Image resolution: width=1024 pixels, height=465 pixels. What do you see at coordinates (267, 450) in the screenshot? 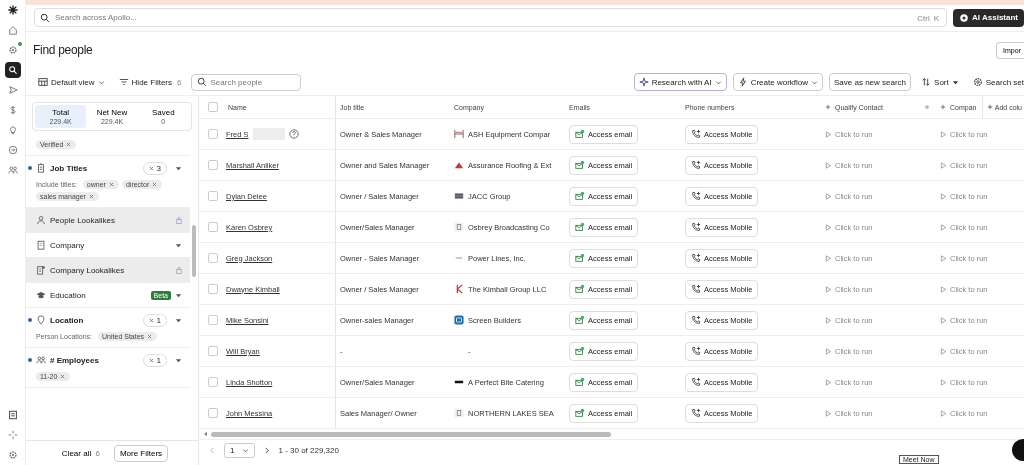
I see `next-page-icon` at bounding box center [267, 450].